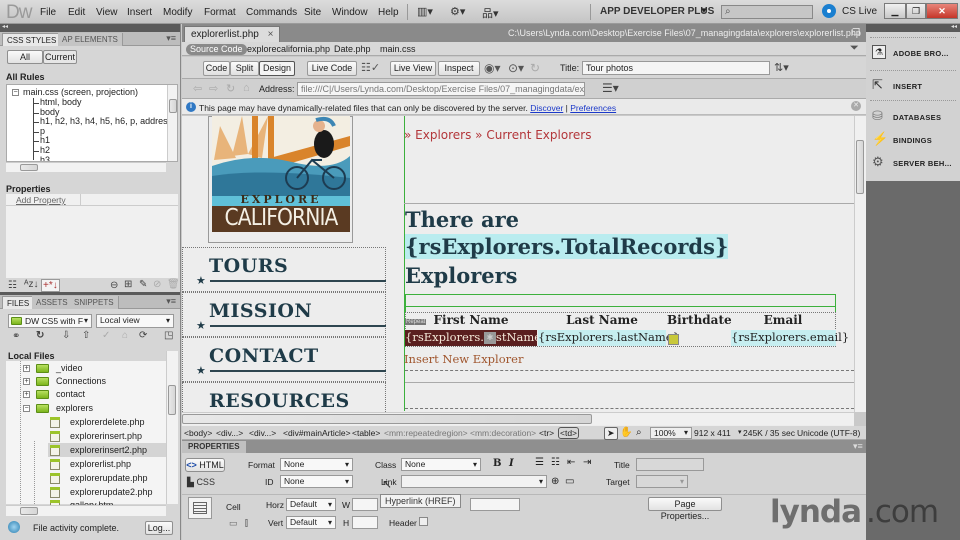 This screenshot has height=540, width=960. Describe the element at coordinates (626, 432) in the screenshot. I see `hand-tool-icon: ✋` at that location.